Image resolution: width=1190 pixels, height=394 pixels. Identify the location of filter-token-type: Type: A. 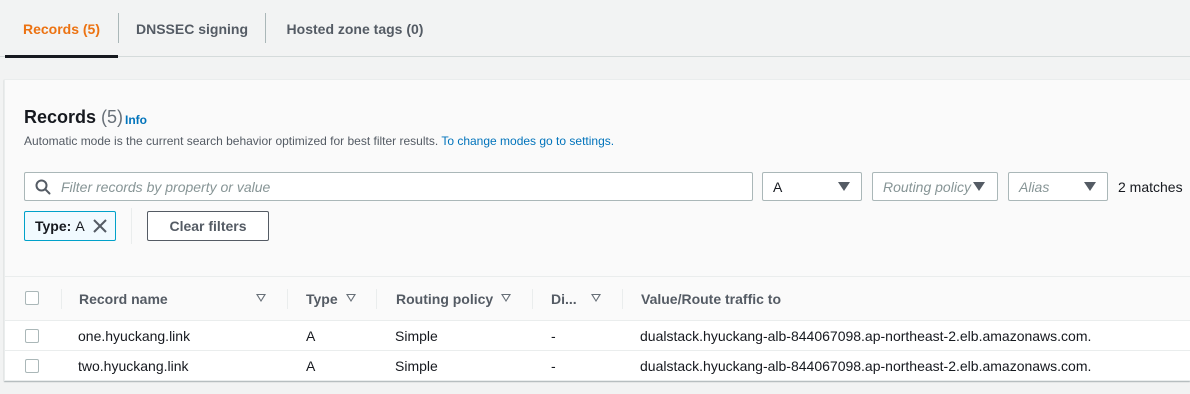
(70, 226).